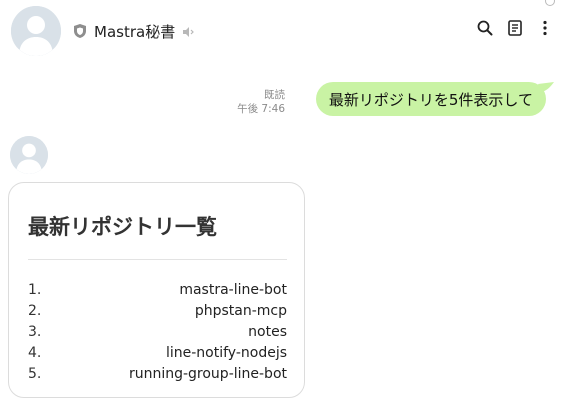 The width and height of the screenshot is (569, 408). I want to click on more-vertical-icon, so click(545, 28).